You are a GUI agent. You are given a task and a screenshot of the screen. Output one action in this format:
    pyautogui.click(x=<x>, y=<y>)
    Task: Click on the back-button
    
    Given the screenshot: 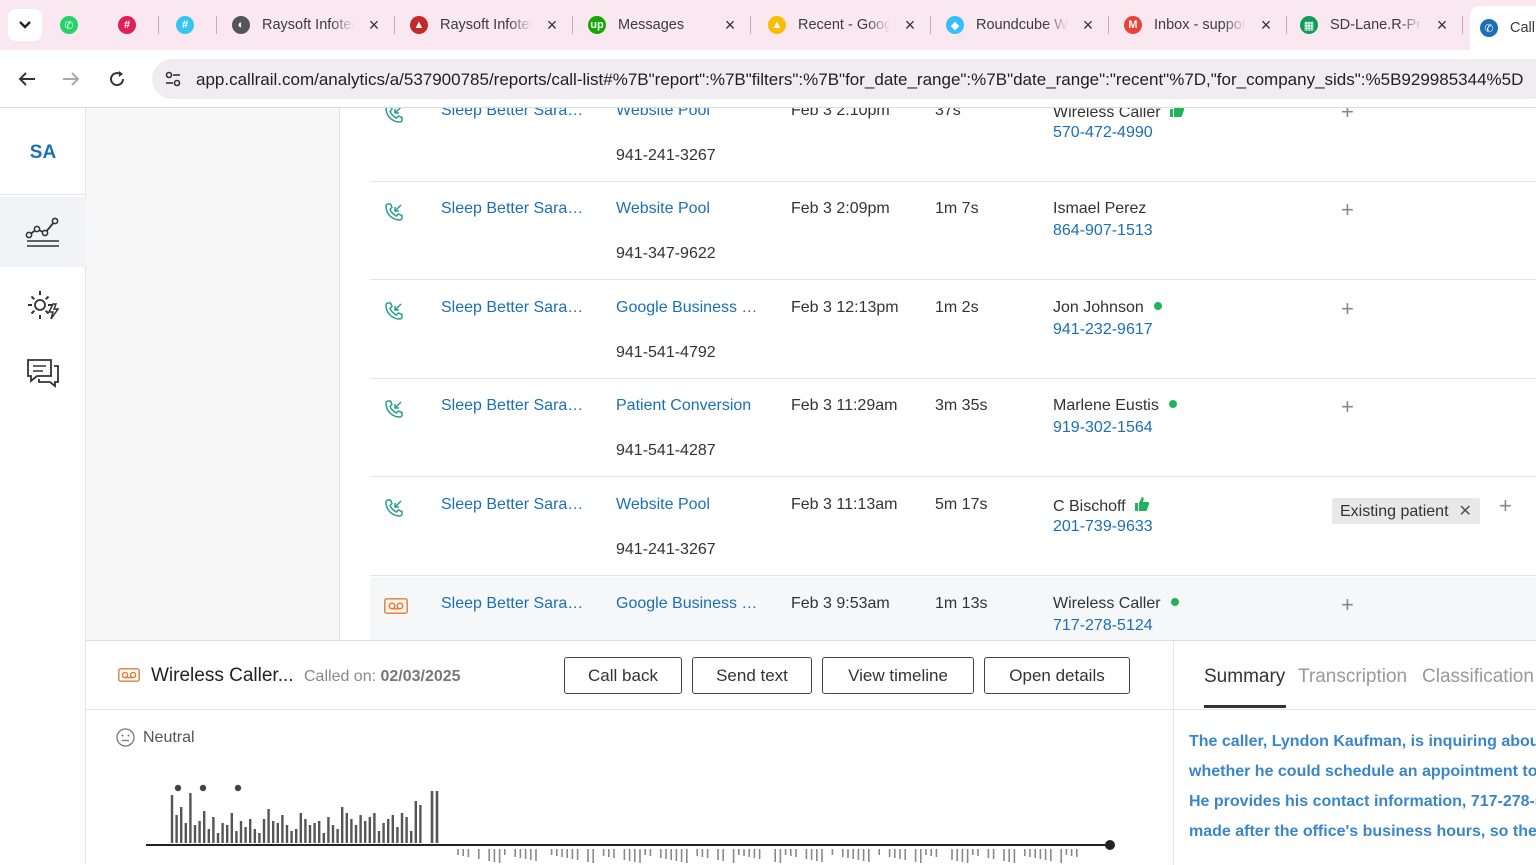 What is the action you would take?
    pyautogui.click(x=27, y=79)
    